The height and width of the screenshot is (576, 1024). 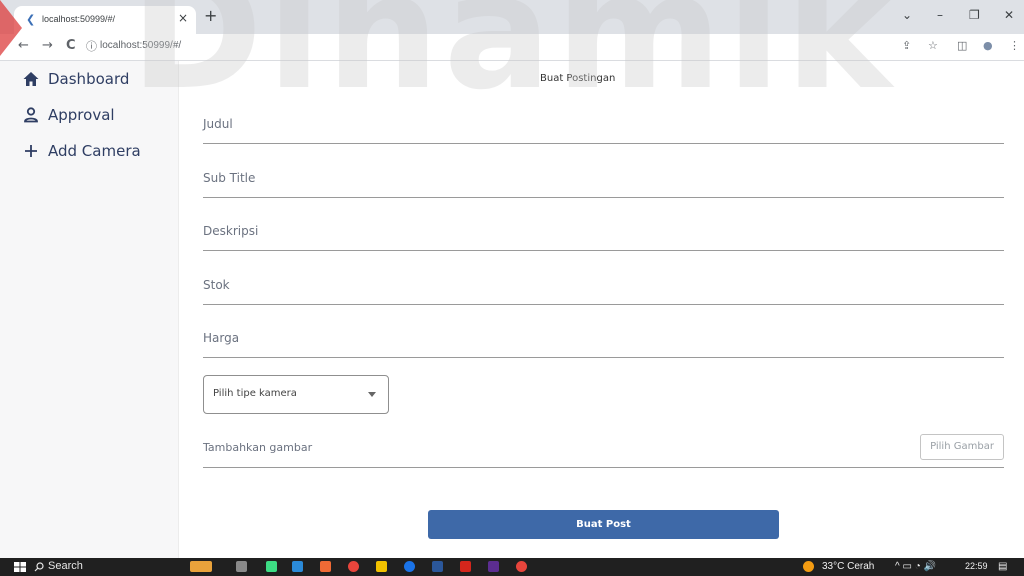 I want to click on new-tab-icon: +, so click(x=210, y=16).